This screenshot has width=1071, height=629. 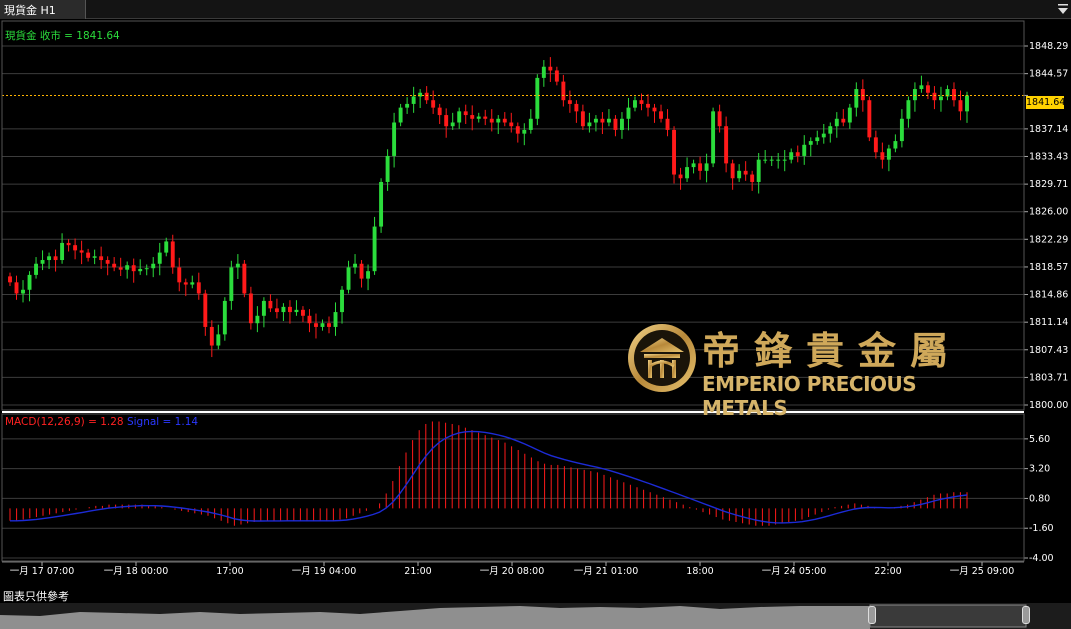 I want to click on macd-histogram, so click(x=488, y=473).